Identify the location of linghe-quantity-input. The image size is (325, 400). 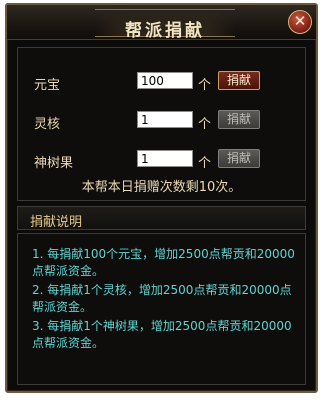
(165, 119).